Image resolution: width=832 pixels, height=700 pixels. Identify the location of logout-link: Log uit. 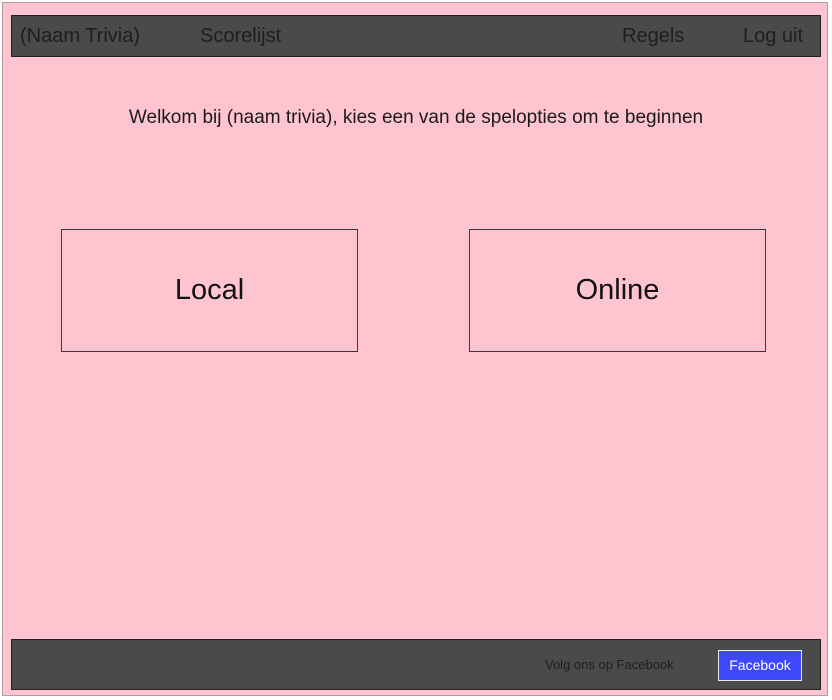
(773, 36).